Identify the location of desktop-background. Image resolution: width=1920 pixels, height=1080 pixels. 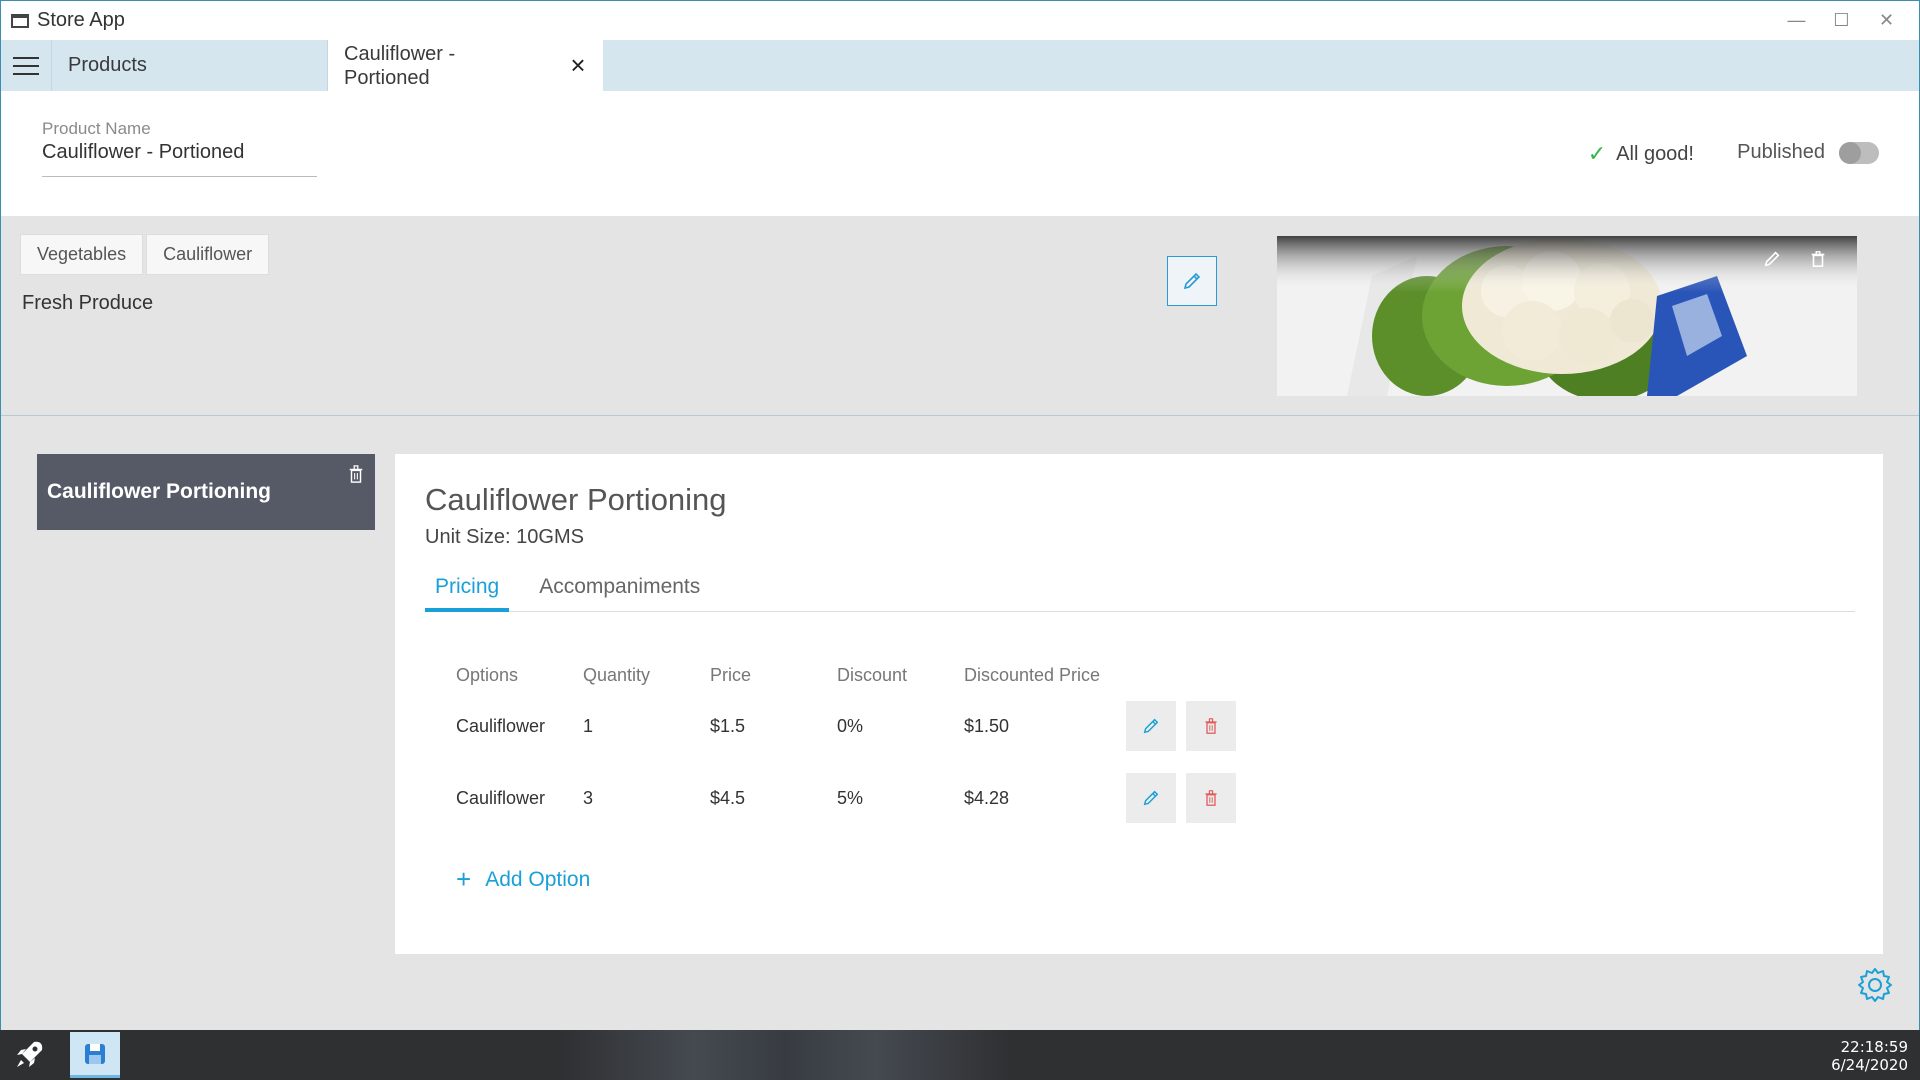
(785, 1055).